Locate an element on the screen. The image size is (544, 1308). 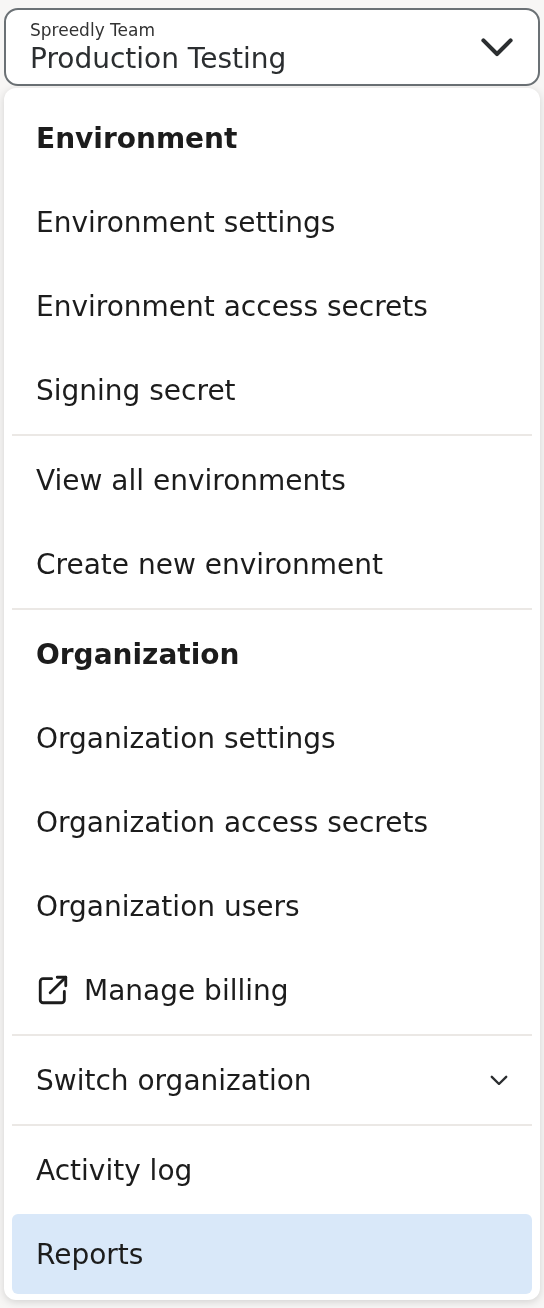
section-heading: Environment is located at coordinates (137, 138).